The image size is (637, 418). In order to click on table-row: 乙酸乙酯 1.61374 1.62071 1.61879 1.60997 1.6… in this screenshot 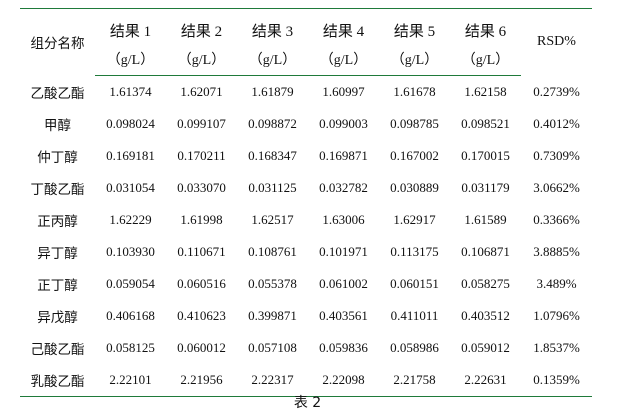, I will do `click(306, 92)`.